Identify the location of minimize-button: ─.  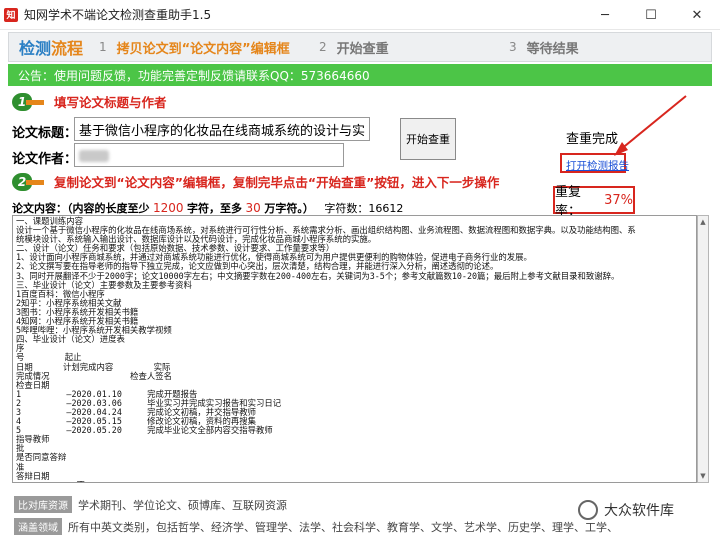
(605, 15).